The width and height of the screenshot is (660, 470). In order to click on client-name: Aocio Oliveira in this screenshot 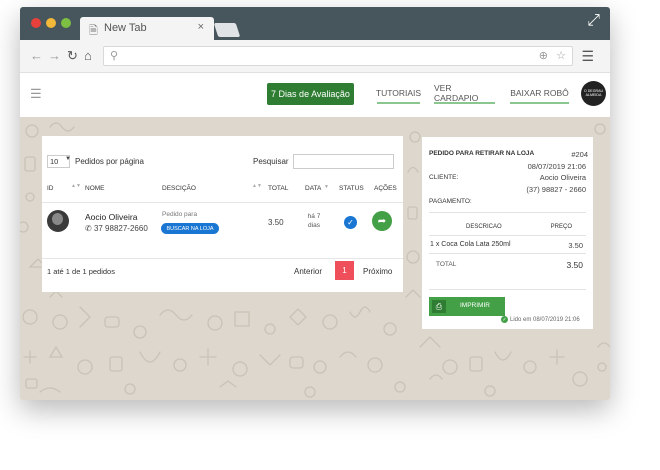, I will do `click(562, 177)`.